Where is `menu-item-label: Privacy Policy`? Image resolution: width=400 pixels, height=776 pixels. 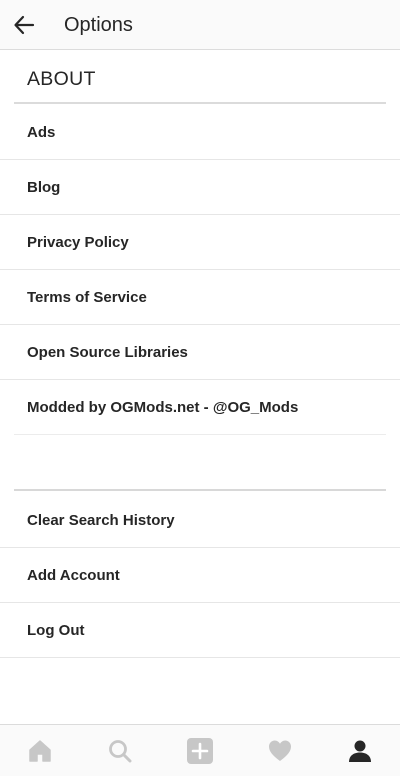
menu-item-label: Privacy Policy is located at coordinates (78, 242).